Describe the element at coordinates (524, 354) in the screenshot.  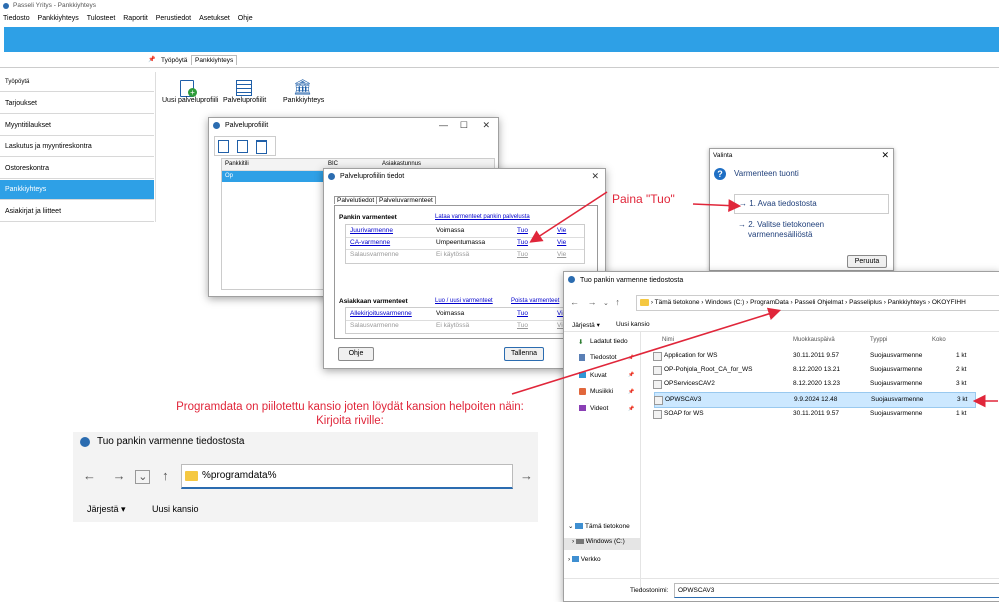
I see `save-button: Tallenna` at that location.